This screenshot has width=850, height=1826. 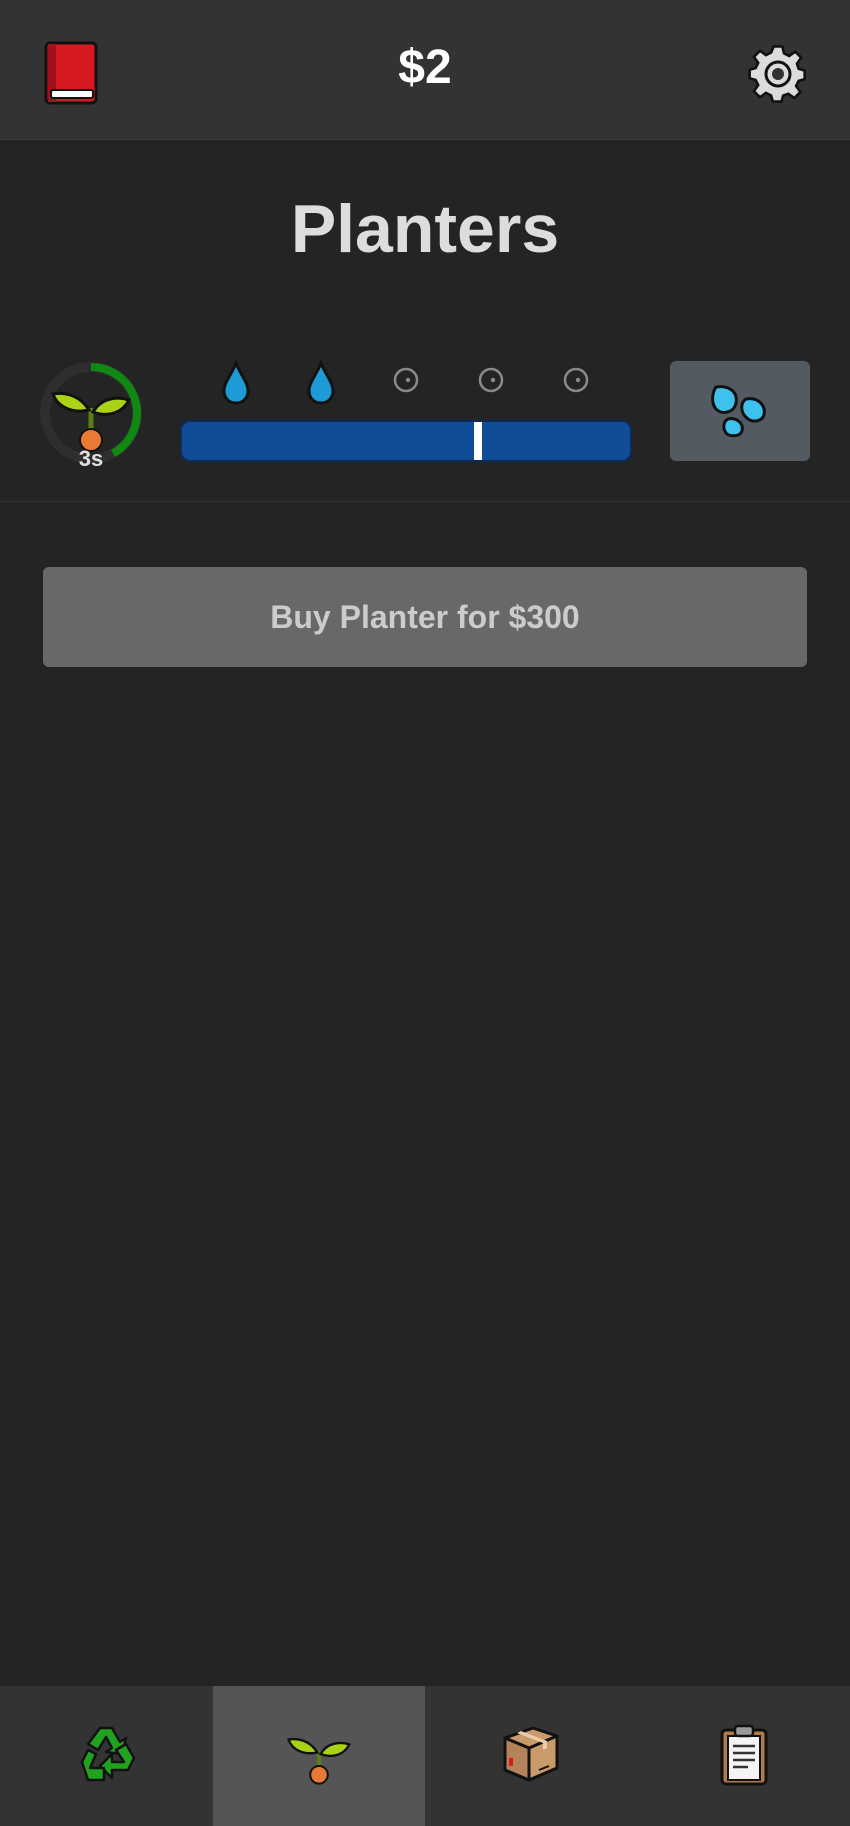 I want to click on water-level-marker, so click(x=477, y=441).